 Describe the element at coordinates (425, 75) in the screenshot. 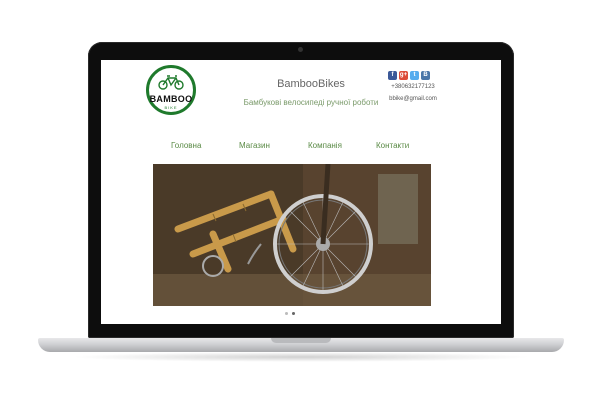

I see `vk-icon: B` at that location.